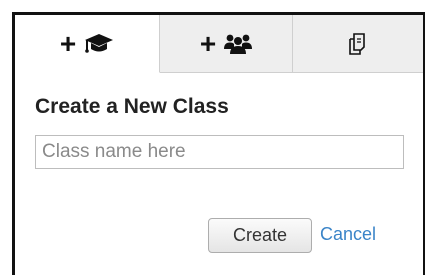 The image size is (429, 278). What do you see at coordinates (238, 44) in the screenshot?
I see `users-icon` at bounding box center [238, 44].